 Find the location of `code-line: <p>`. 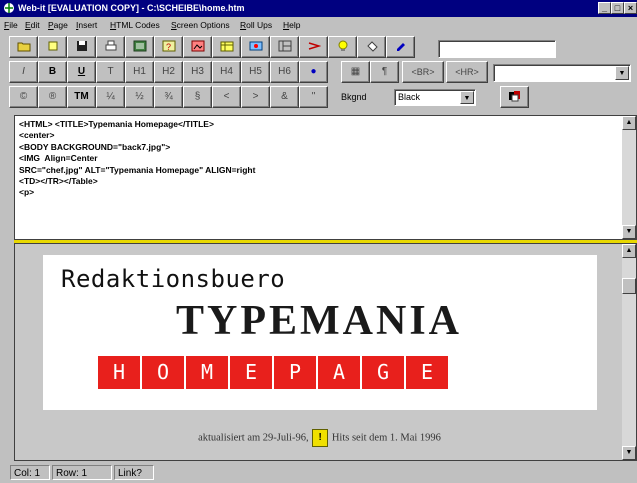

code-line: <p> is located at coordinates (27, 192).